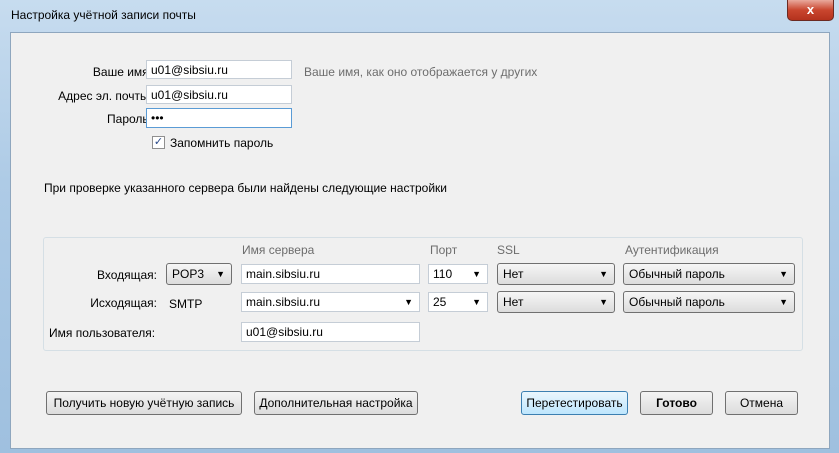 Image resolution: width=839 pixels, height=453 pixels. I want to click on outgoing-port-combo: 25 ▼, so click(458, 302).